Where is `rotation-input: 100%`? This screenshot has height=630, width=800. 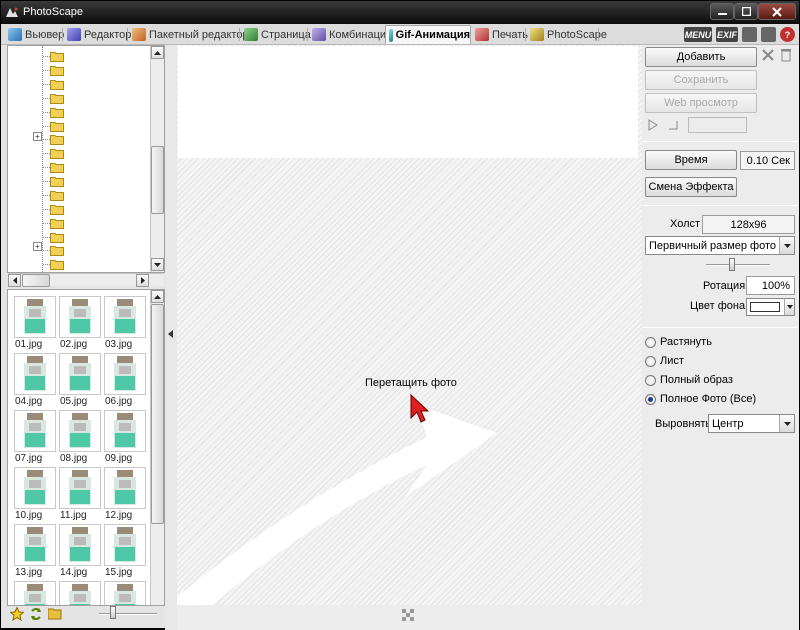 rotation-input: 100% is located at coordinates (770, 285).